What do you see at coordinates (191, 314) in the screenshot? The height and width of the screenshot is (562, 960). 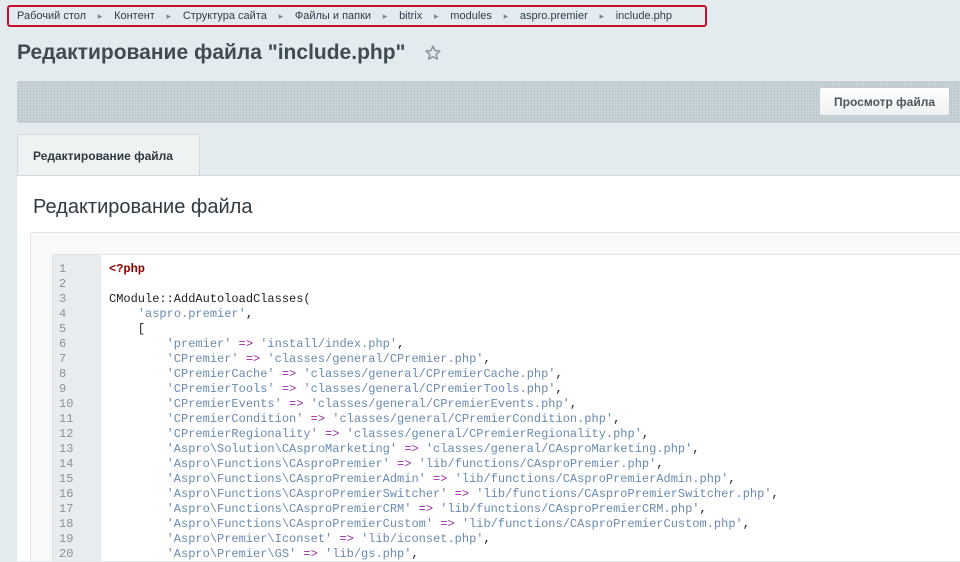 I see `code-token: 'aspro.premier'` at bounding box center [191, 314].